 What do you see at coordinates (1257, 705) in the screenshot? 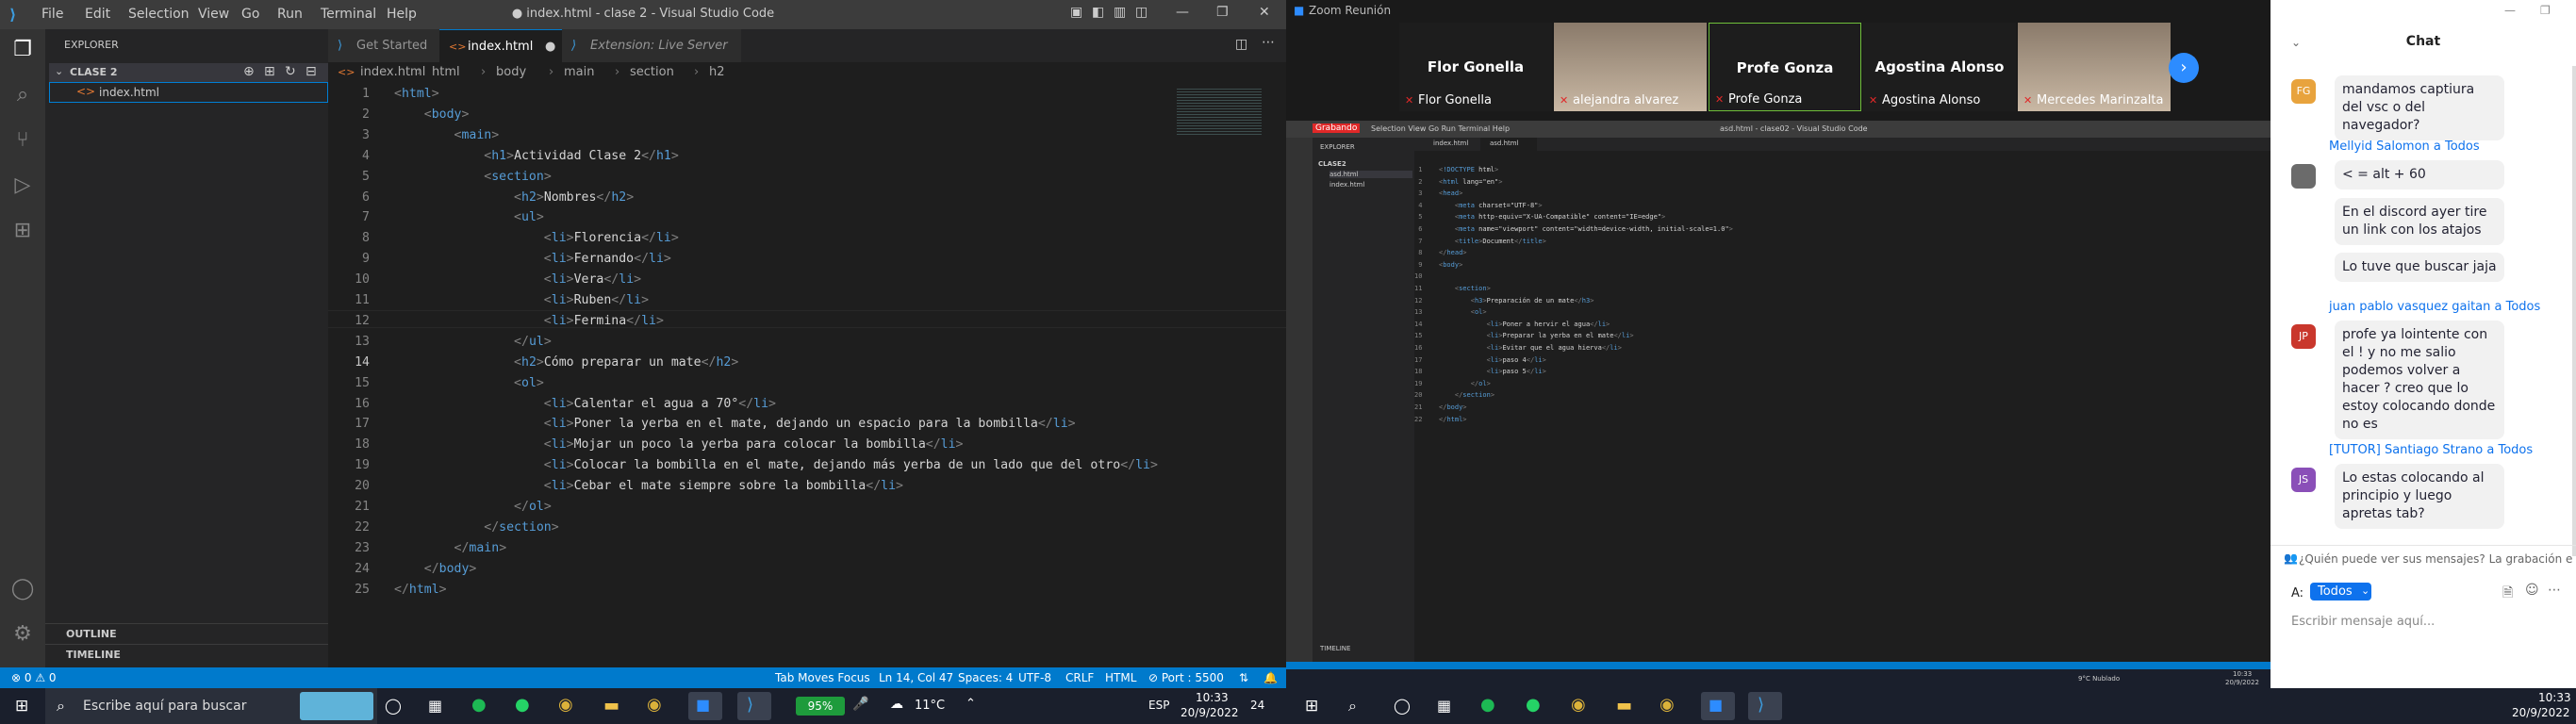
I see `notification-count: 24` at bounding box center [1257, 705].